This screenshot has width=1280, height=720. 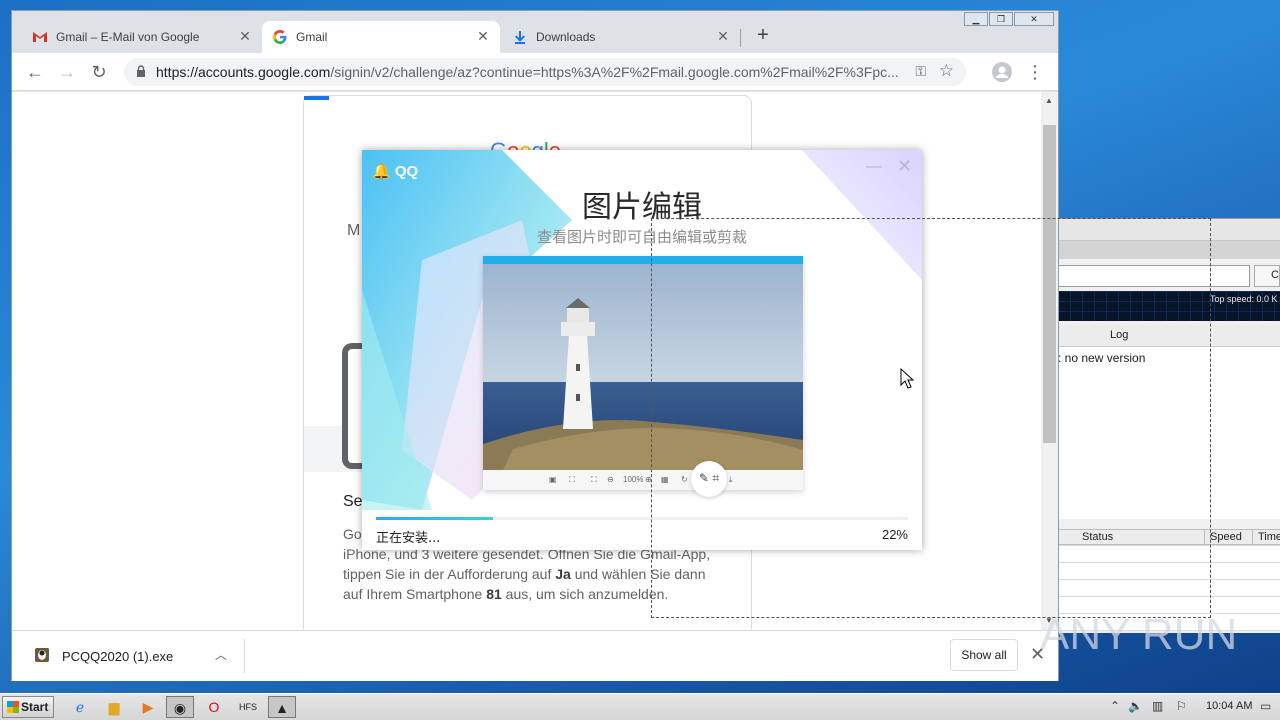 I want to click on taskbar: Start ℯ ▆ ▶ ◉ O HFS ▲ ⌃ 🔈 ▥ ⚐ 10:04 AM ▭, so click(x=640, y=706).